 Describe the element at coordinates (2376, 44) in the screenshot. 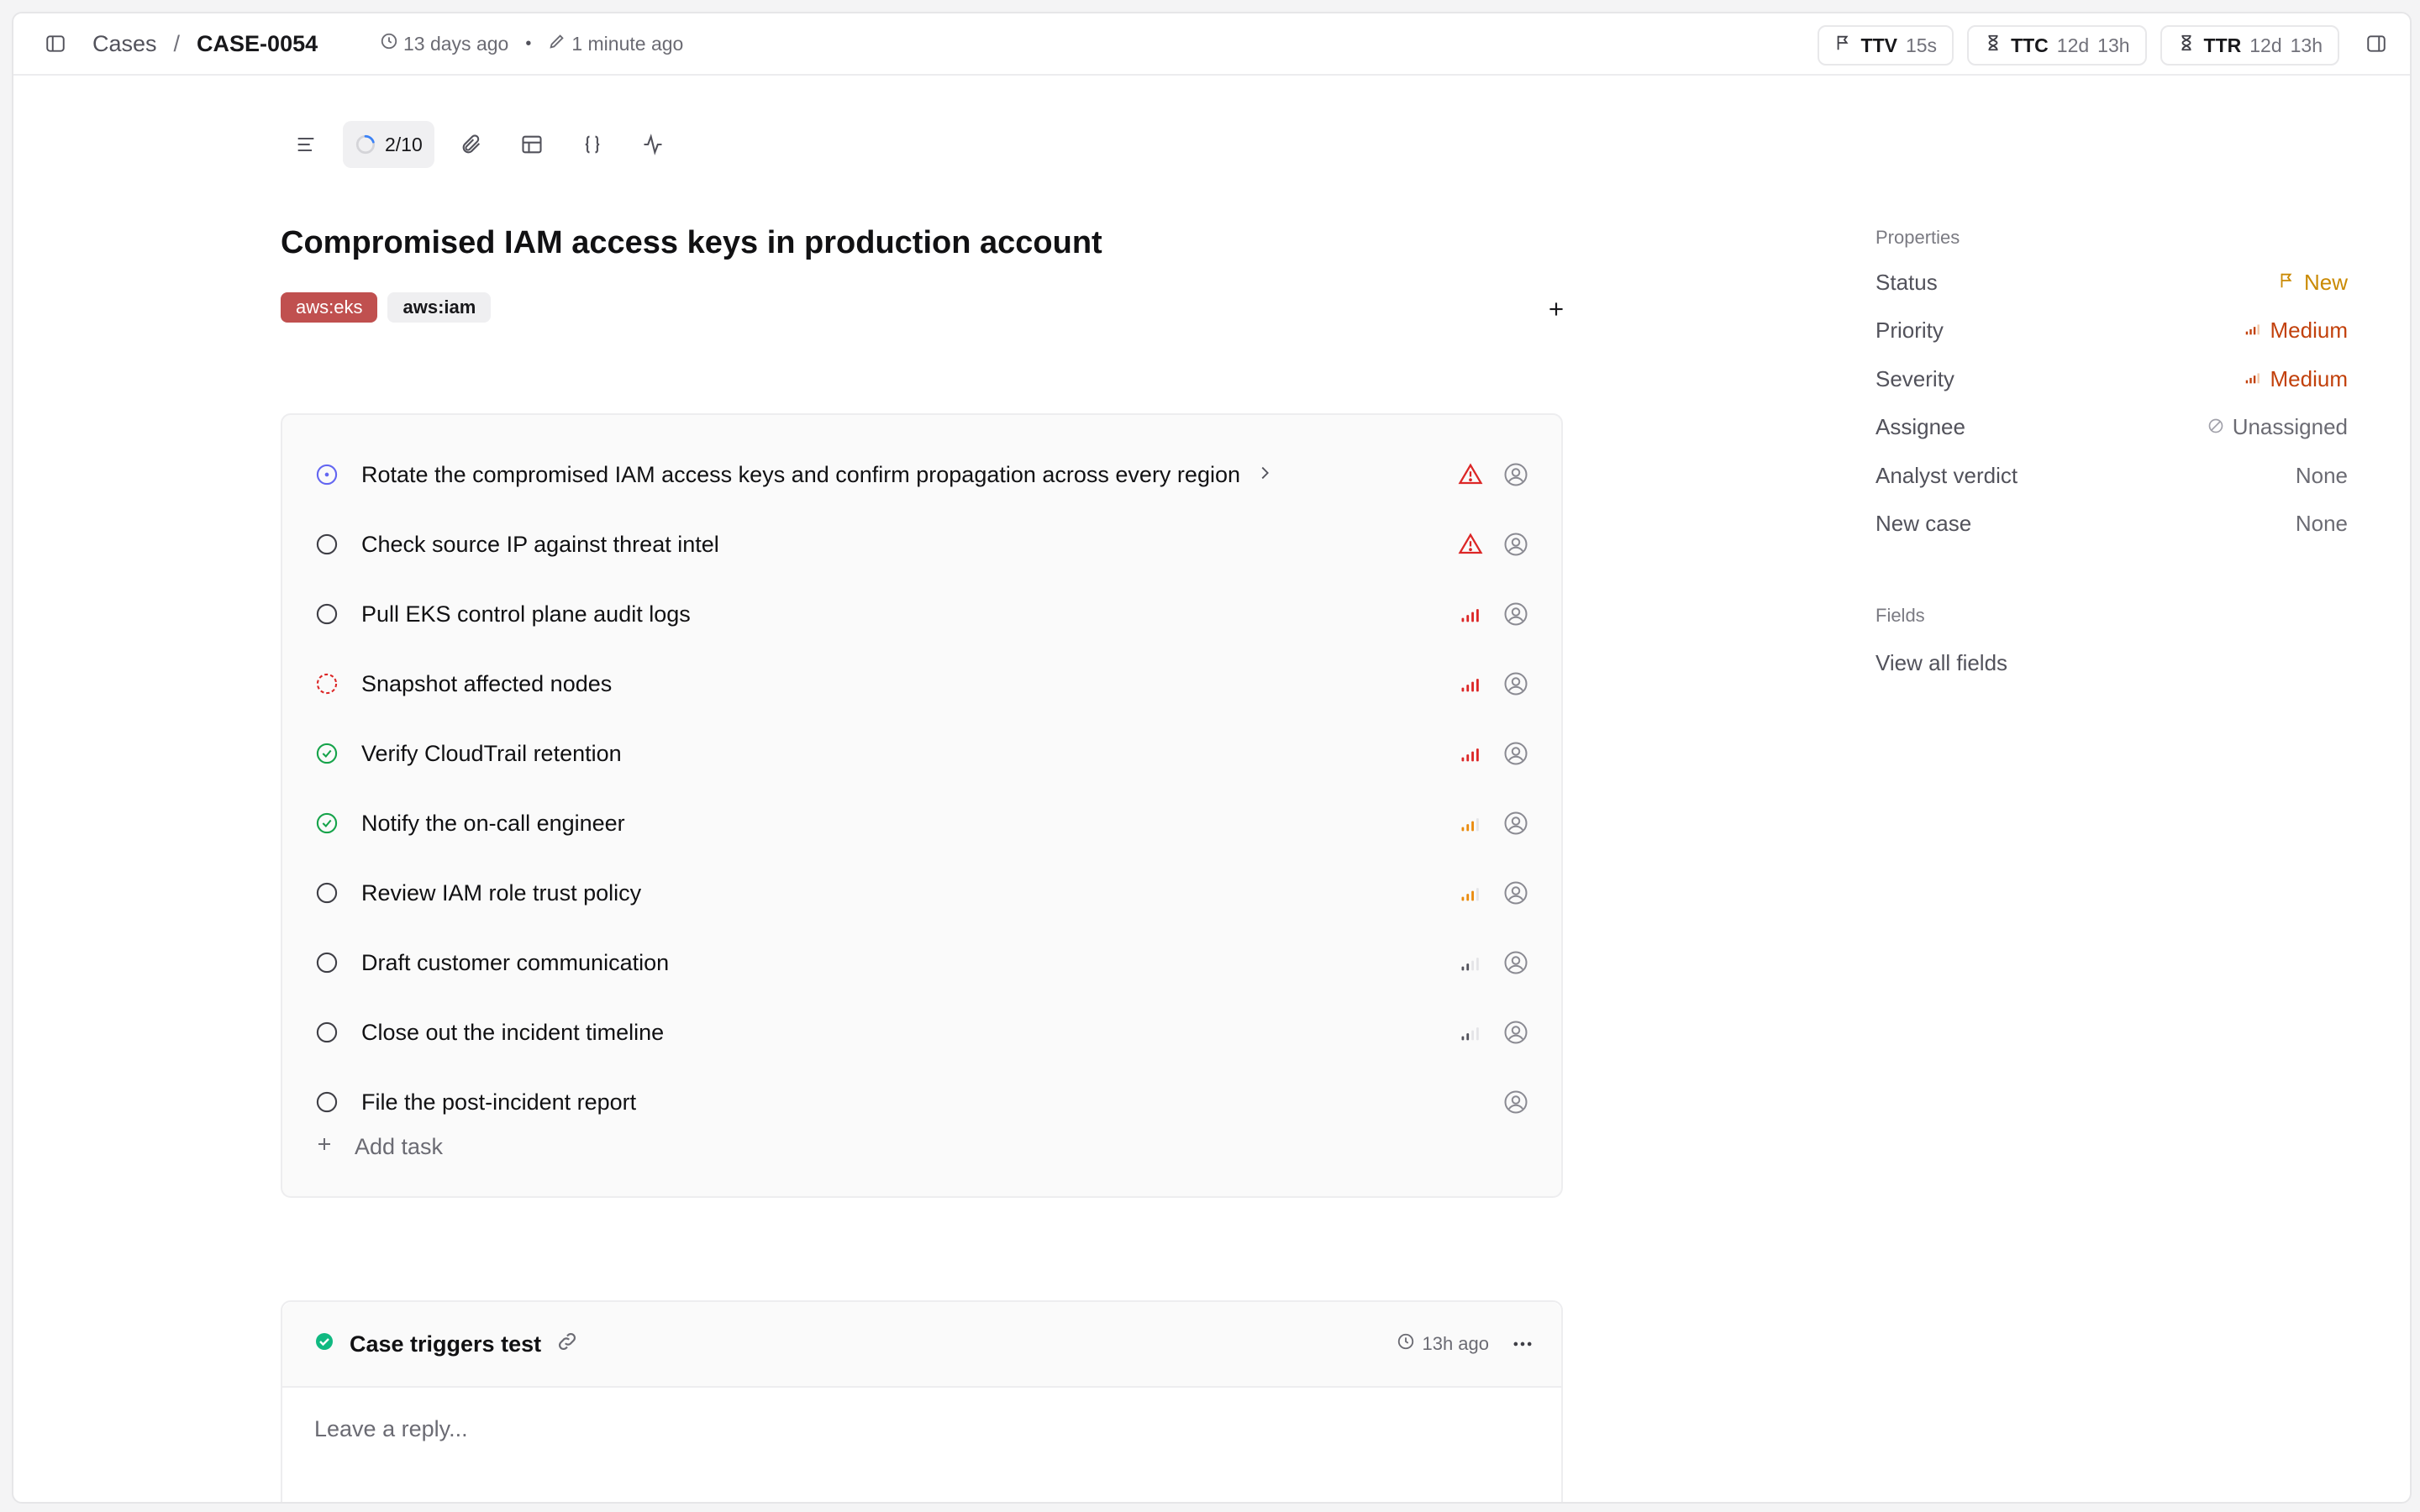

I see `right-panel-toggle-icon` at that location.